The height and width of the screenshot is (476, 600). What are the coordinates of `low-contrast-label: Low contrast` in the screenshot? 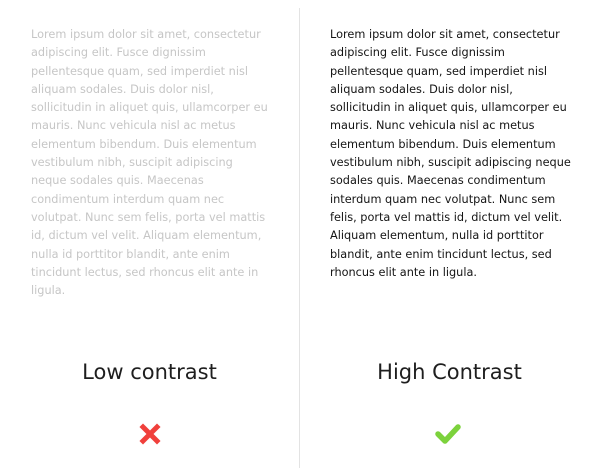 It's located at (149, 372).